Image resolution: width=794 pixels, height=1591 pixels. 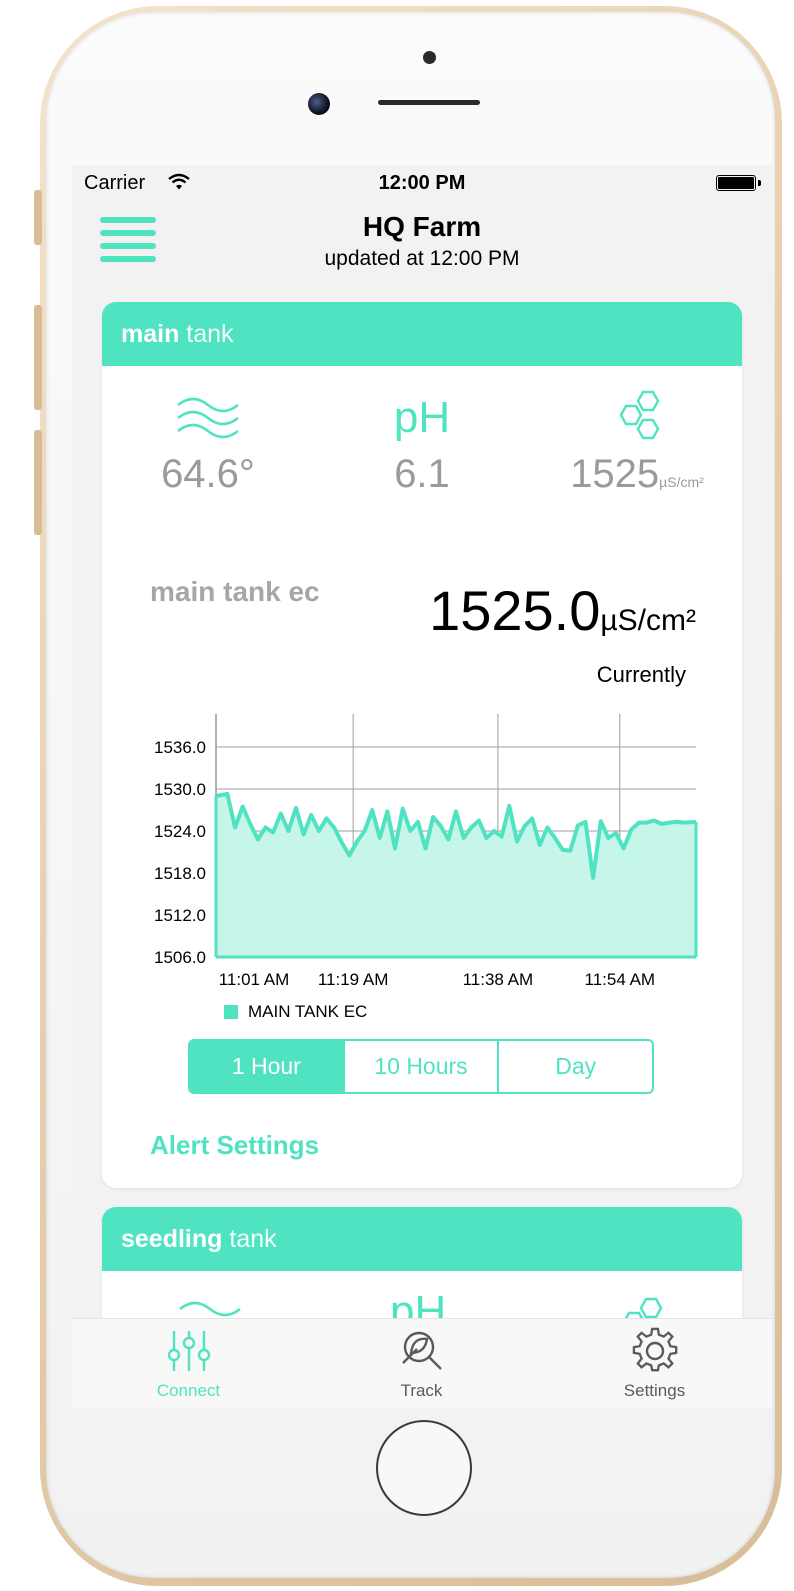 What do you see at coordinates (180, 747) in the screenshot?
I see `y-tick-label: 1536.0` at bounding box center [180, 747].